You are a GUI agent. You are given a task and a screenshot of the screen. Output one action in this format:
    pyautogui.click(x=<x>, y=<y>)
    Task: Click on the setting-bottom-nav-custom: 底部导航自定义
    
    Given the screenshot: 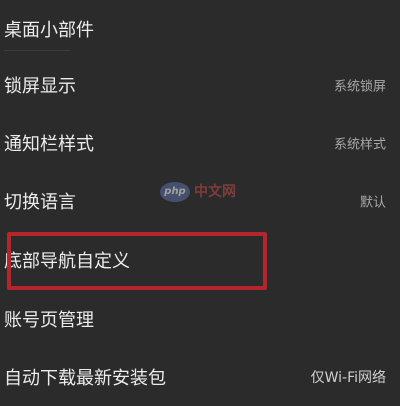 What is the action you would take?
    pyautogui.click(x=200, y=260)
    